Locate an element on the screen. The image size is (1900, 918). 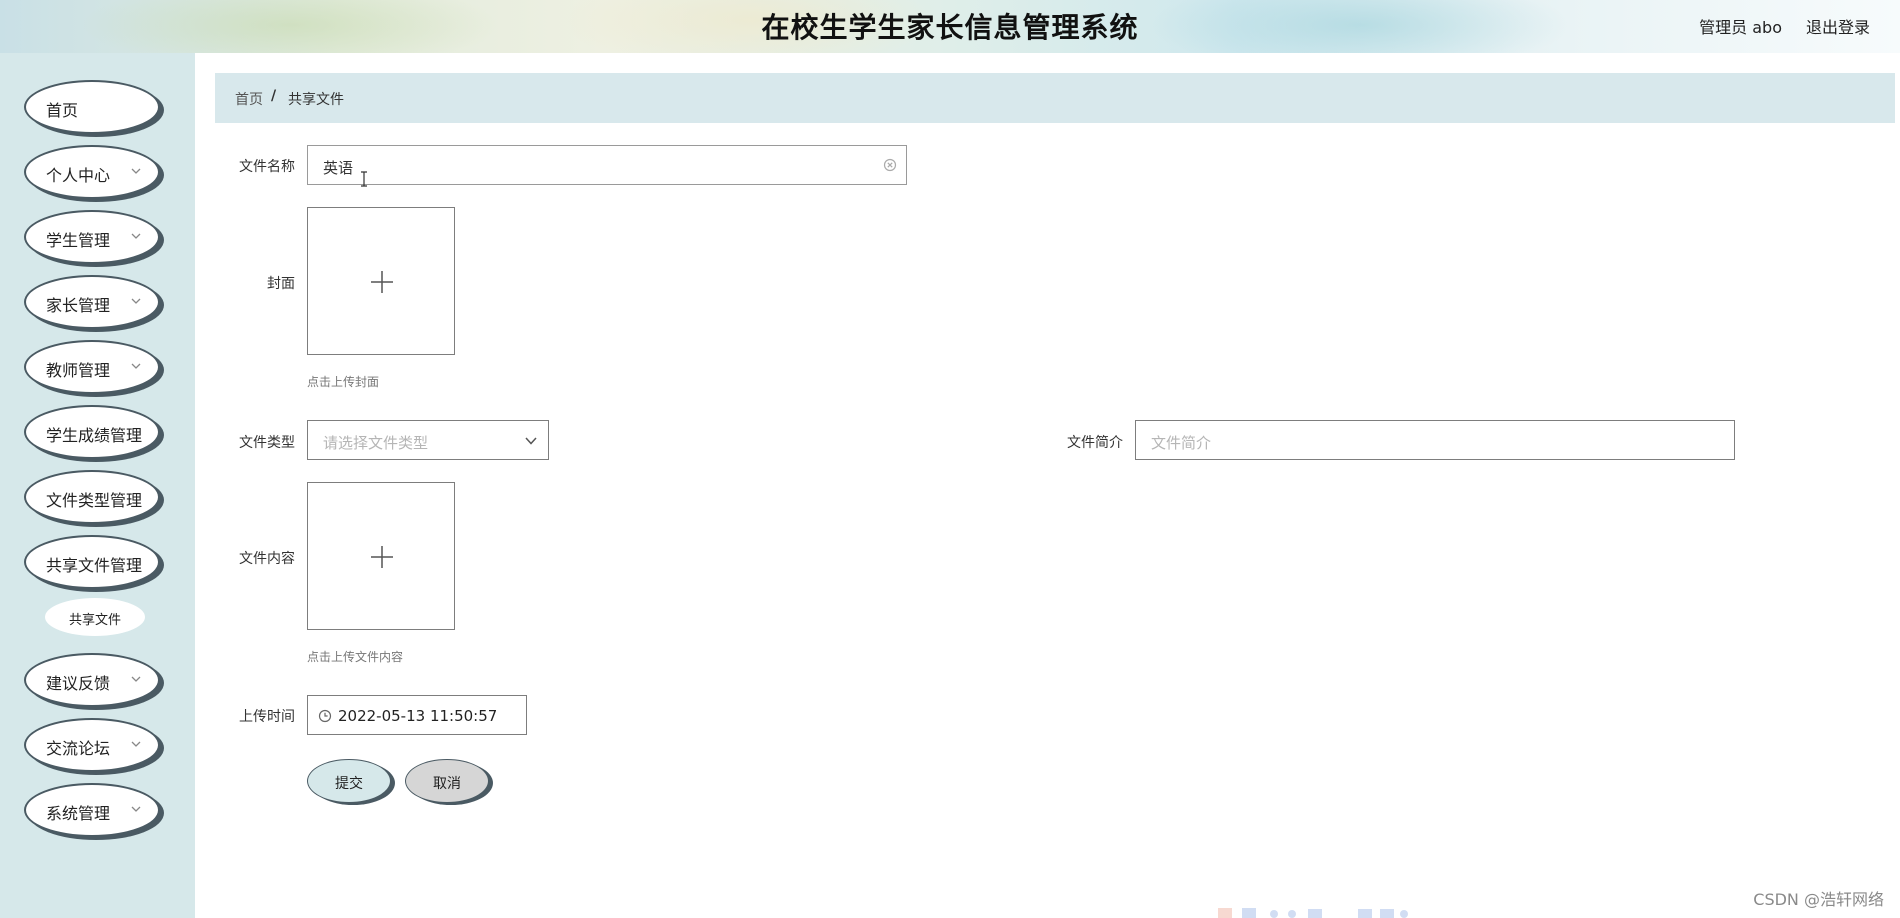
breadcrumb-current: 共享文件 is located at coordinates (316, 100).